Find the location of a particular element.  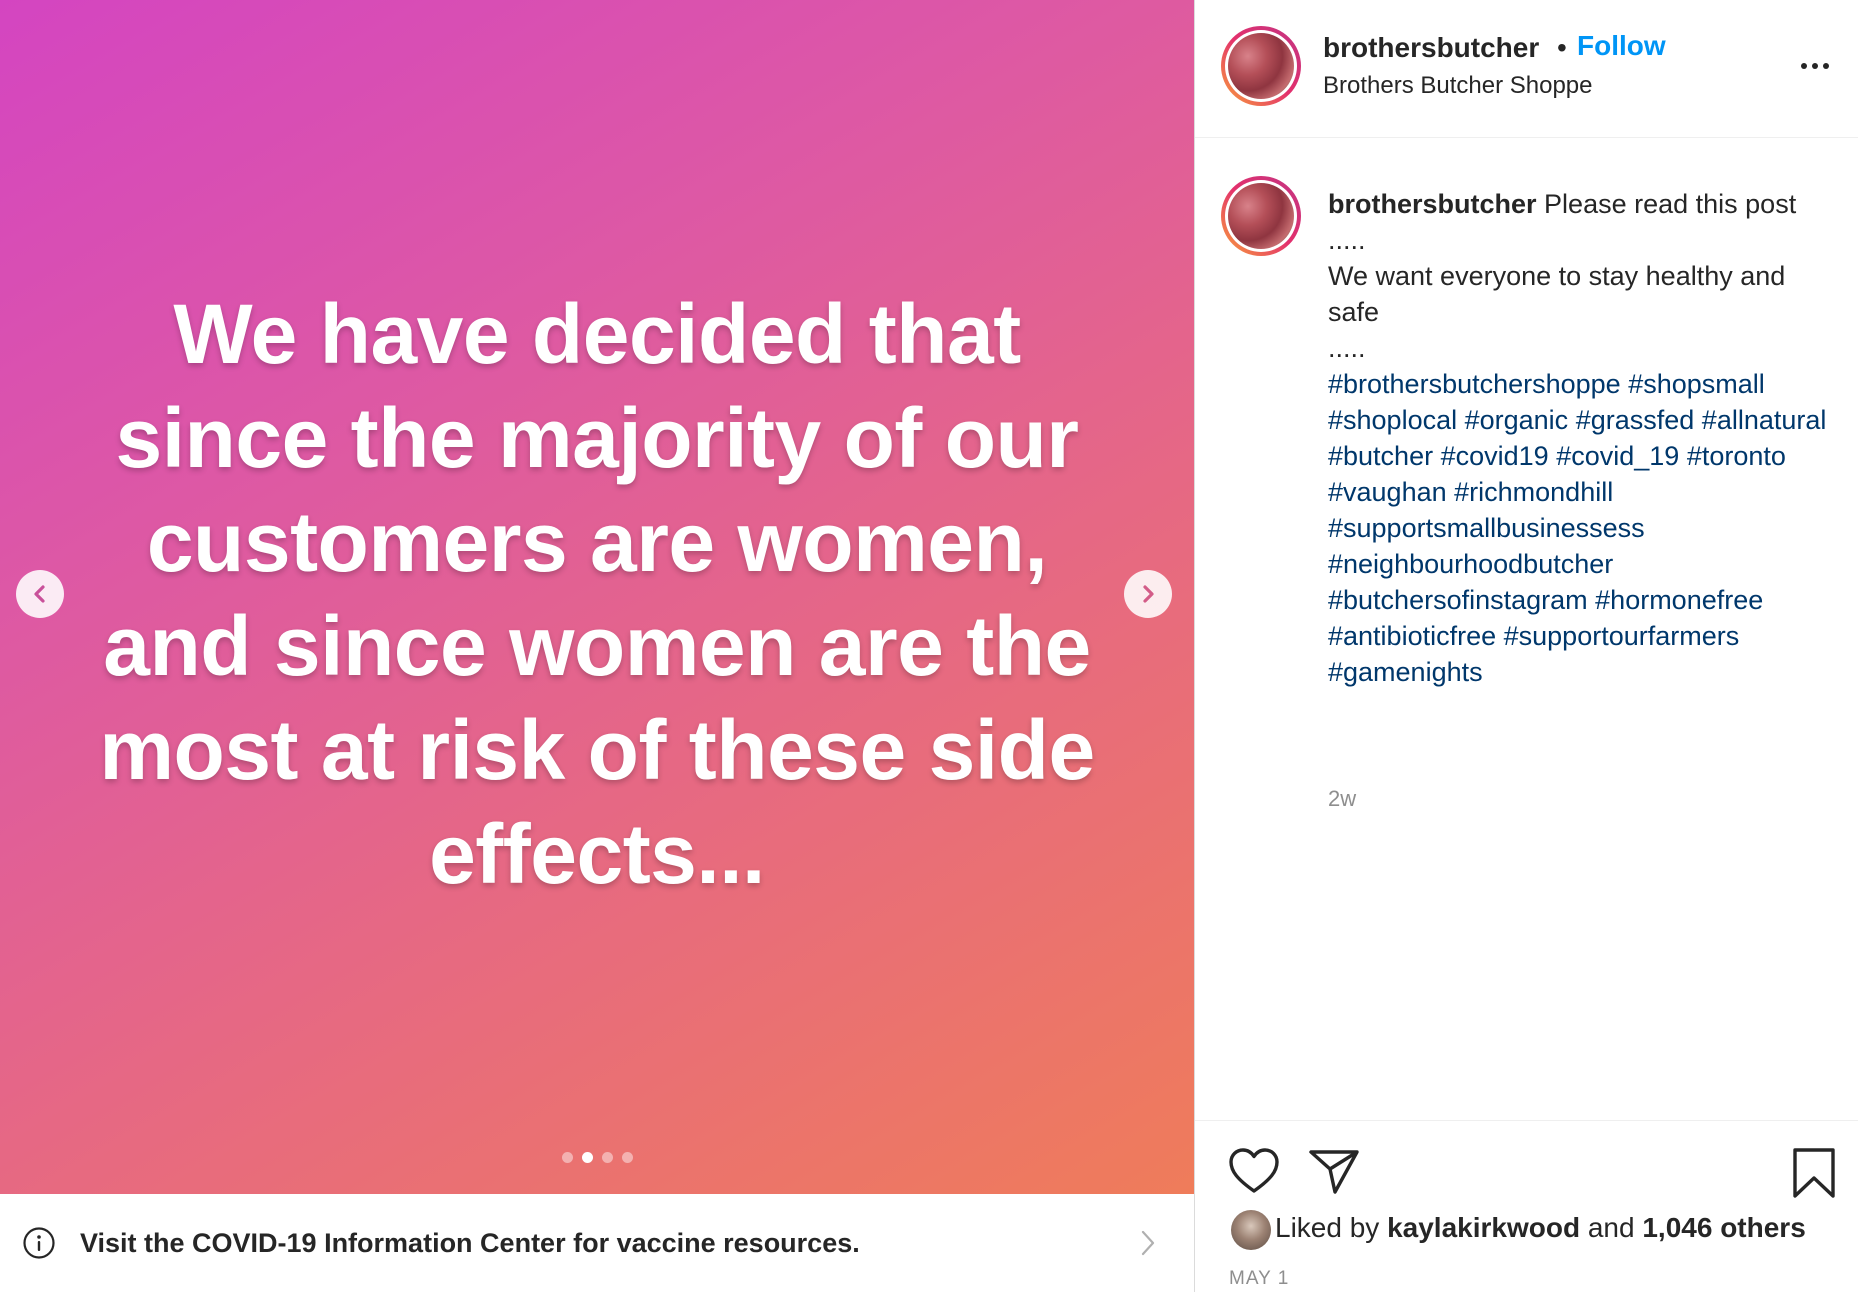

likes-middle: and is located at coordinates (1611, 1227).